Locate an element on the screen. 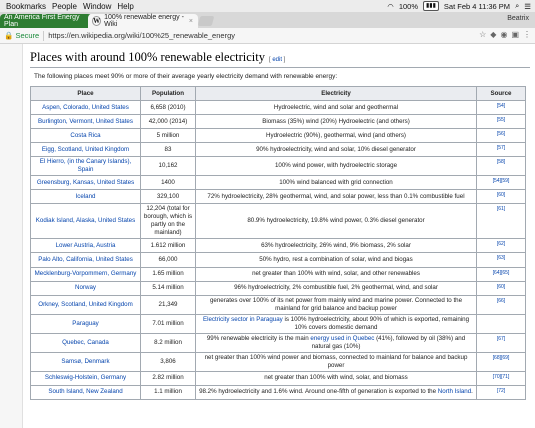 Image resolution: width=535 pixels, height=428 pixels. place-link: Iceland is located at coordinates (86, 196).